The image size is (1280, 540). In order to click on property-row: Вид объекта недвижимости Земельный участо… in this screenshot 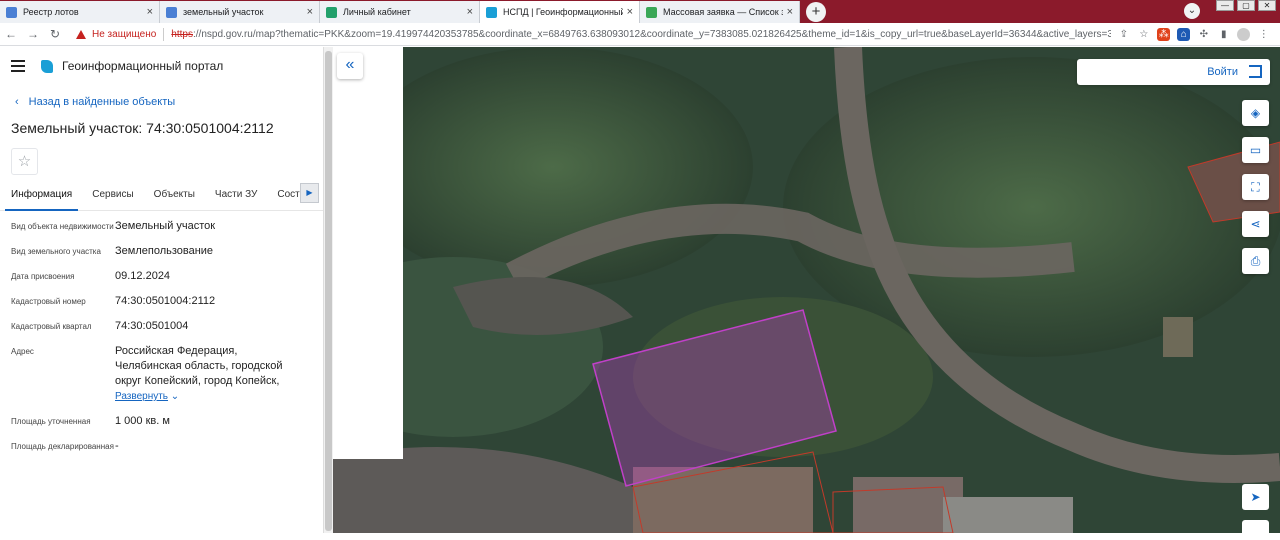, I will do `click(161, 226)`.